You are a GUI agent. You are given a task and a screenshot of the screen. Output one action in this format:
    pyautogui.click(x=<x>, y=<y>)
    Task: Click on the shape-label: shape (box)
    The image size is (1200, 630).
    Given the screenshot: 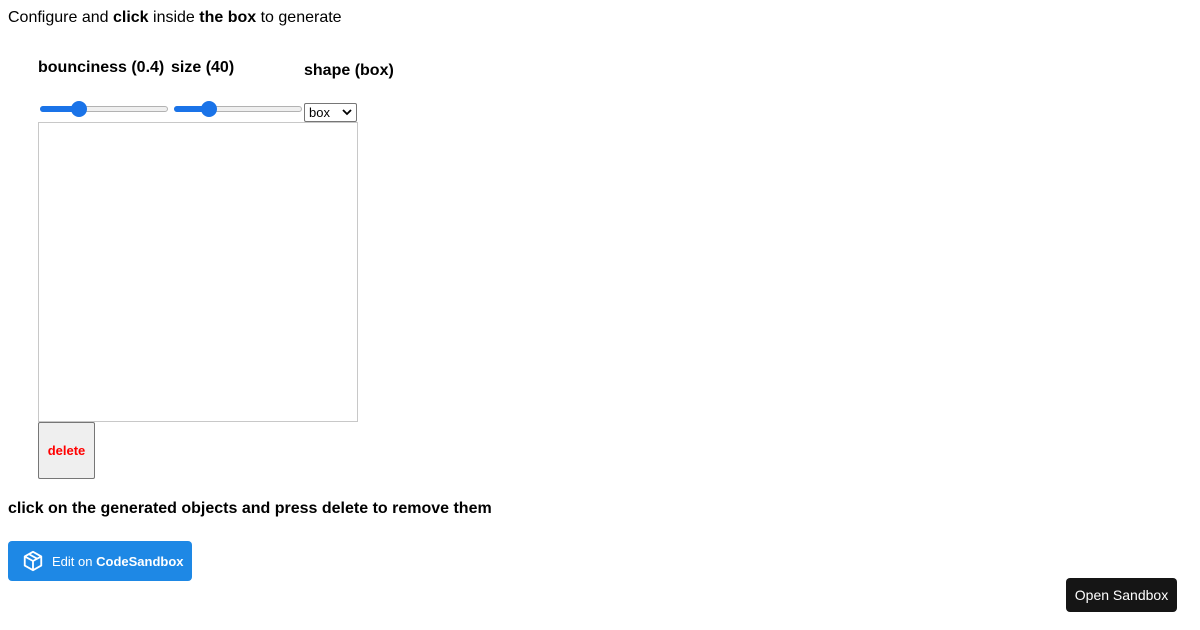 What is the action you would take?
    pyautogui.click(x=349, y=70)
    